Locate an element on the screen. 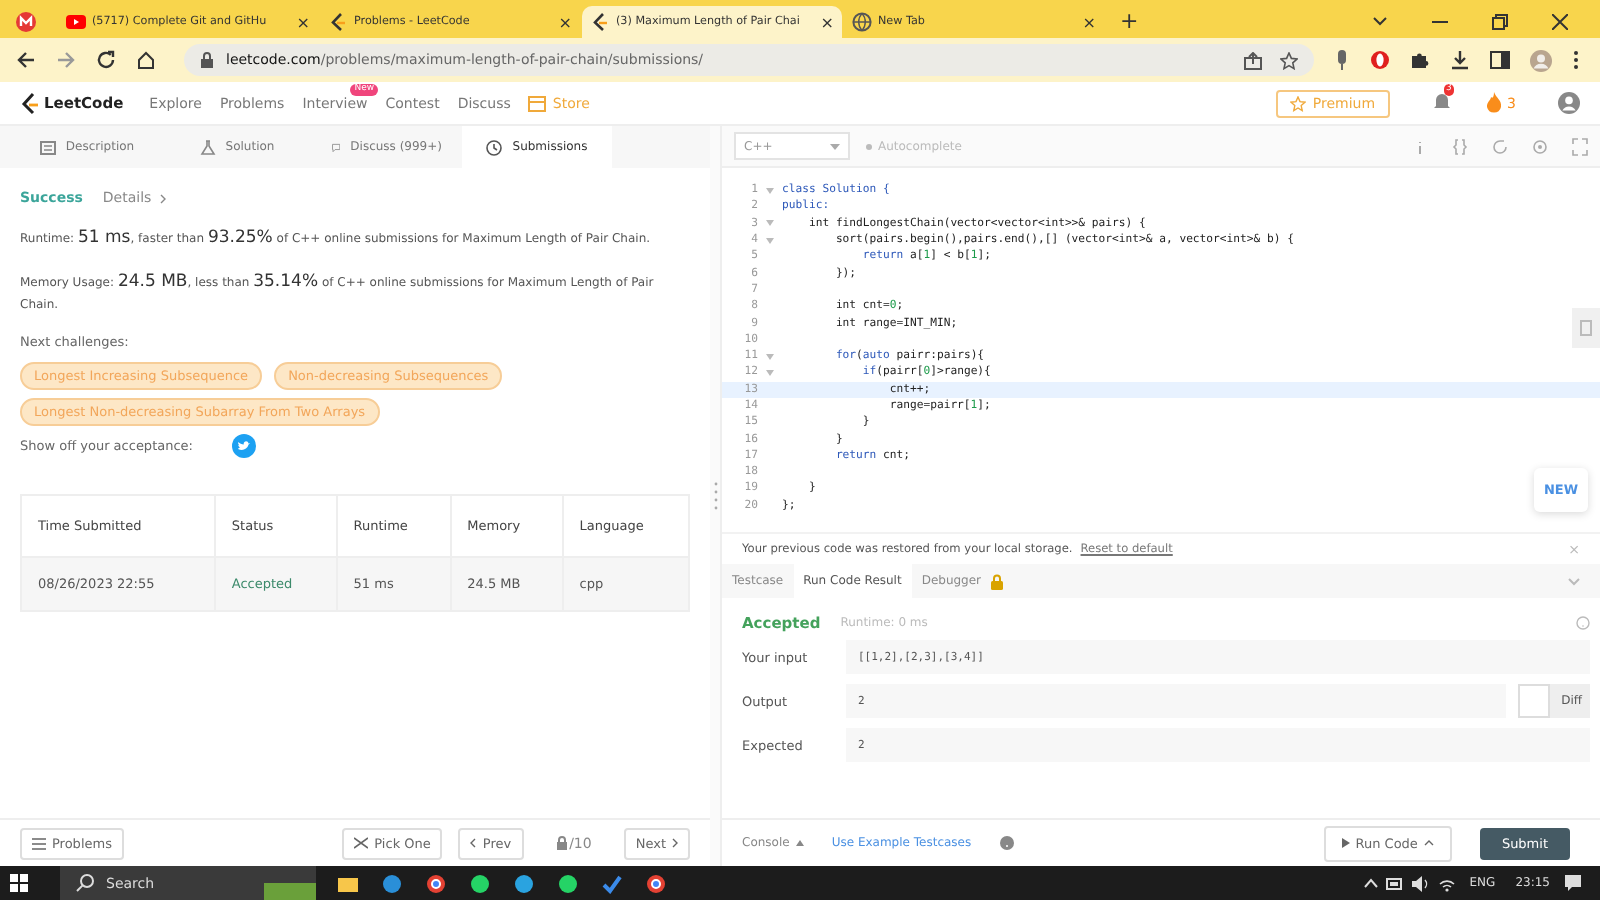  microphone-icon is located at coordinates (1342, 60).